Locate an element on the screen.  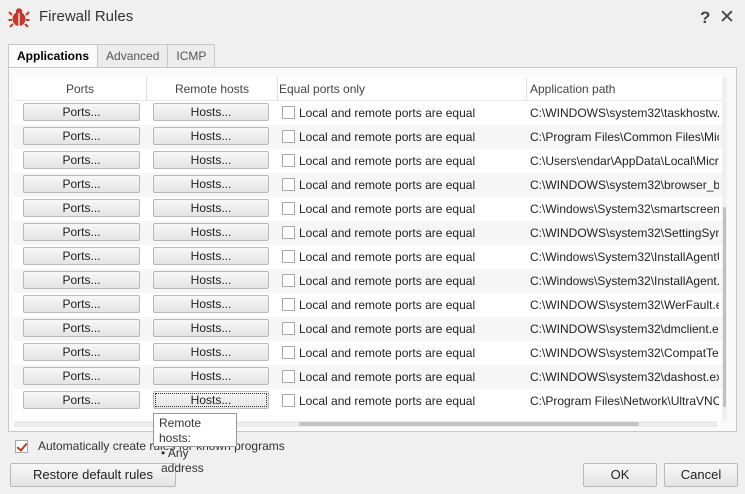
application-path: C:\WINDOWS\system32\taskhostw.exe is located at coordinates (624, 113).